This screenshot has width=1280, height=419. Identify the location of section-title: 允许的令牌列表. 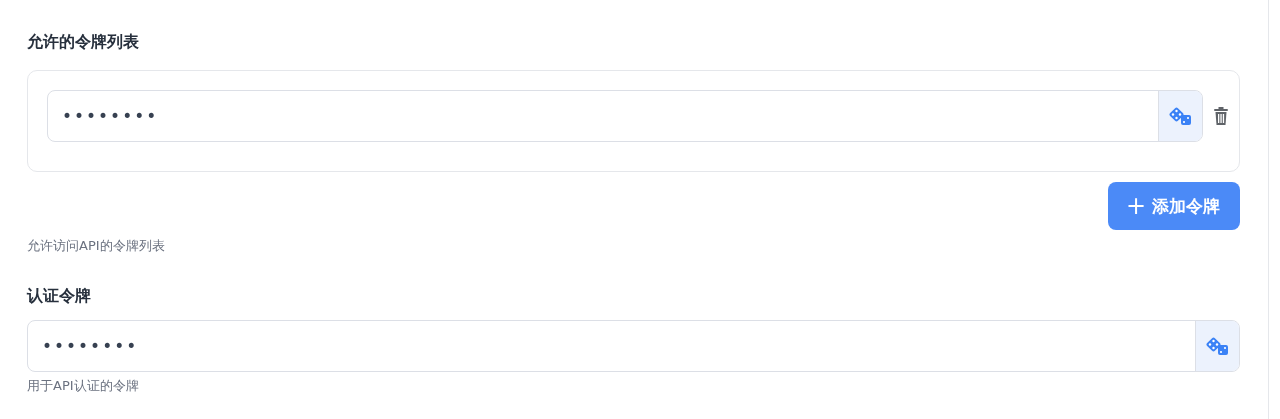
(83, 42).